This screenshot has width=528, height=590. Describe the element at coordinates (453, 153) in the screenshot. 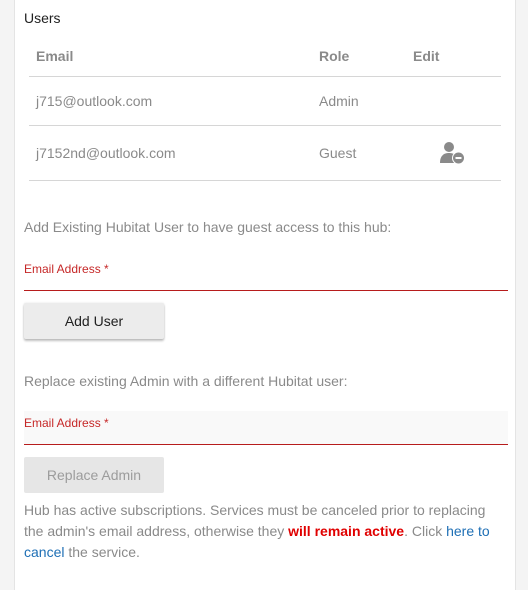

I see `remove-user-icon` at that location.